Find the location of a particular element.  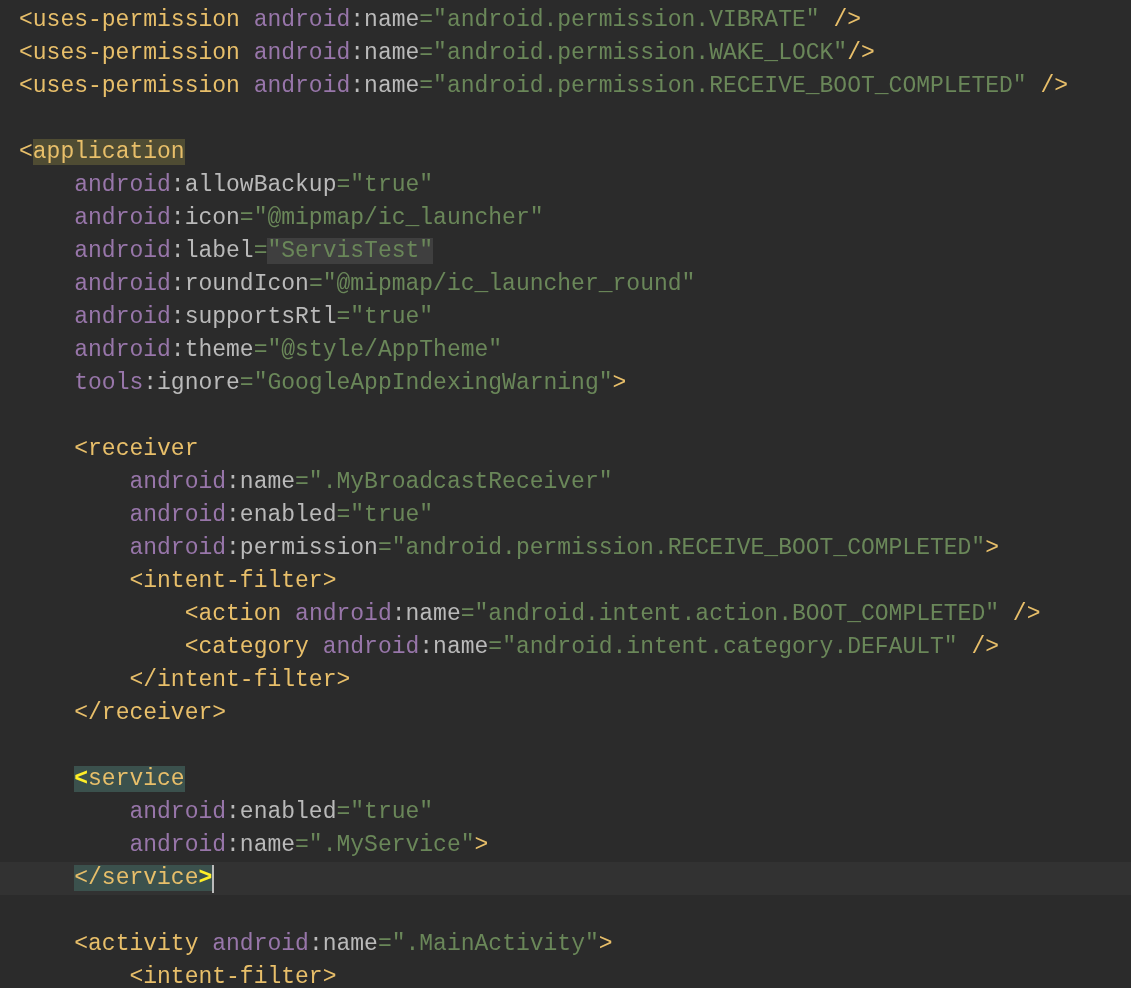

code-line: <action android:name="android.intent.action.BOOT_COMPLETED" /> is located at coordinates (612, 614).